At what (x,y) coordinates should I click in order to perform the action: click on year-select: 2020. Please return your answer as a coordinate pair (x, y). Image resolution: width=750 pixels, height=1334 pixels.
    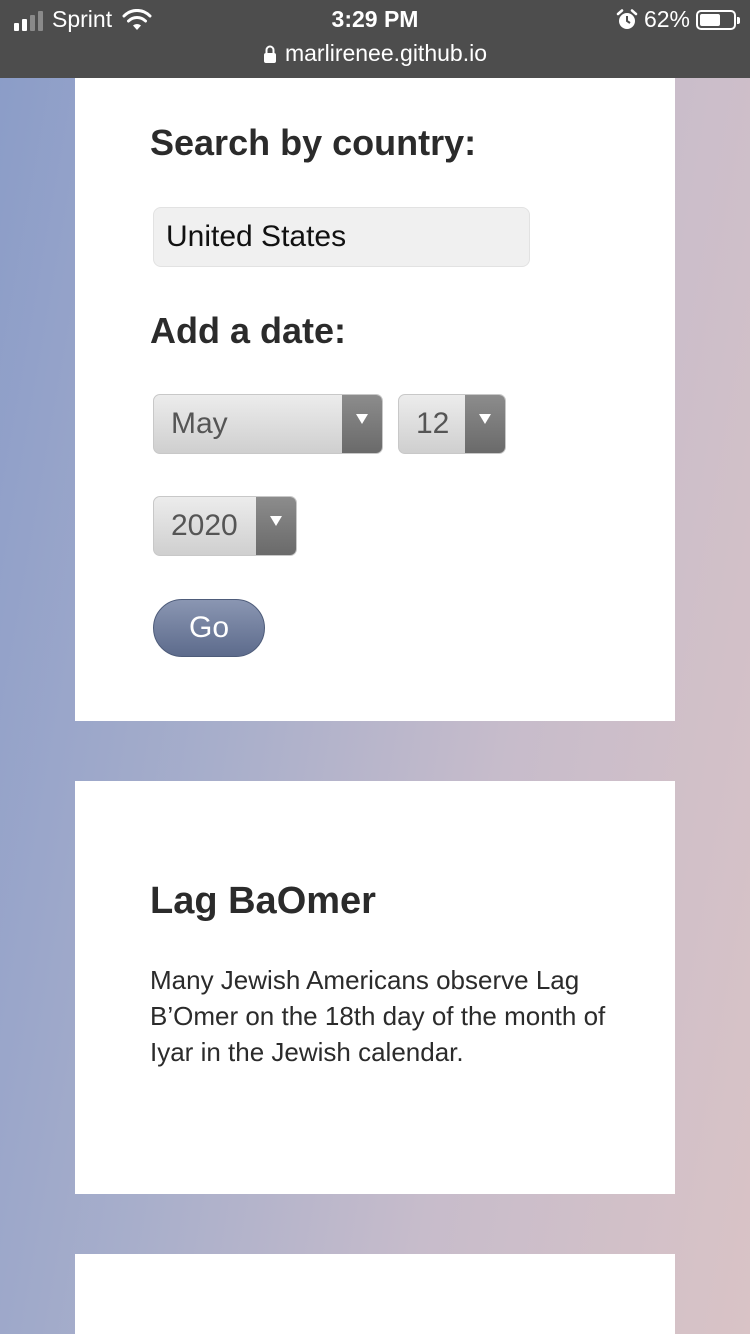
    Looking at the image, I should click on (225, 526).